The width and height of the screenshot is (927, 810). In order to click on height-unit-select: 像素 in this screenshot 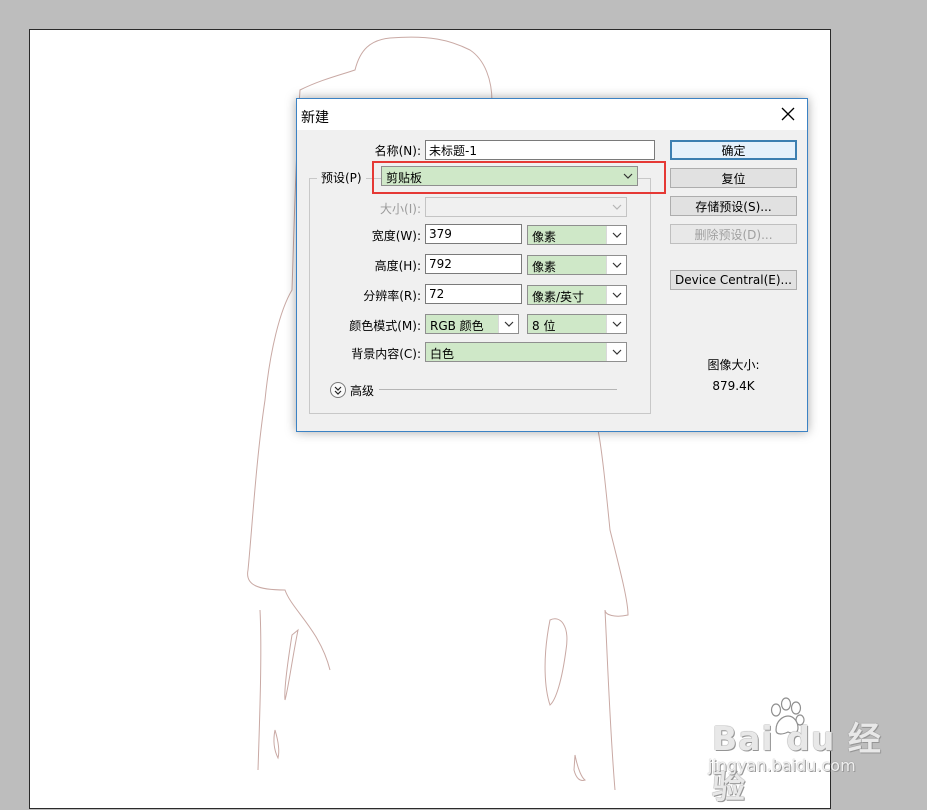, I will do `click(577, 265)`.